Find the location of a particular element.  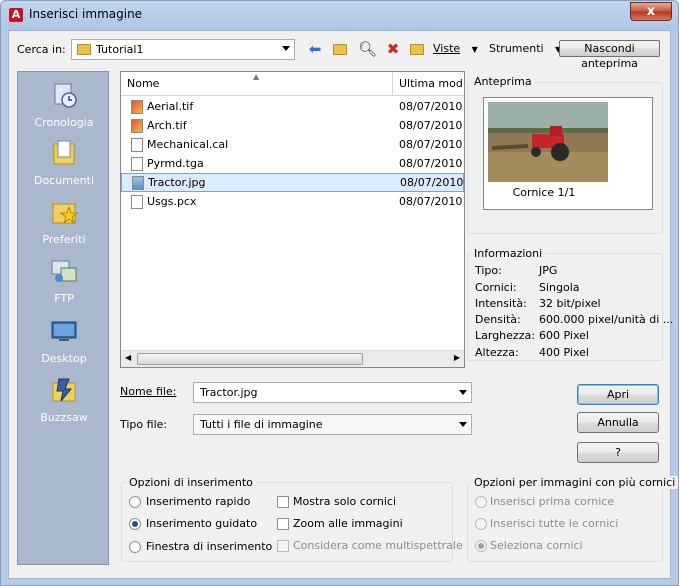

quick-insert-label: Inserimento rapido is located at coordinates (198, 501).